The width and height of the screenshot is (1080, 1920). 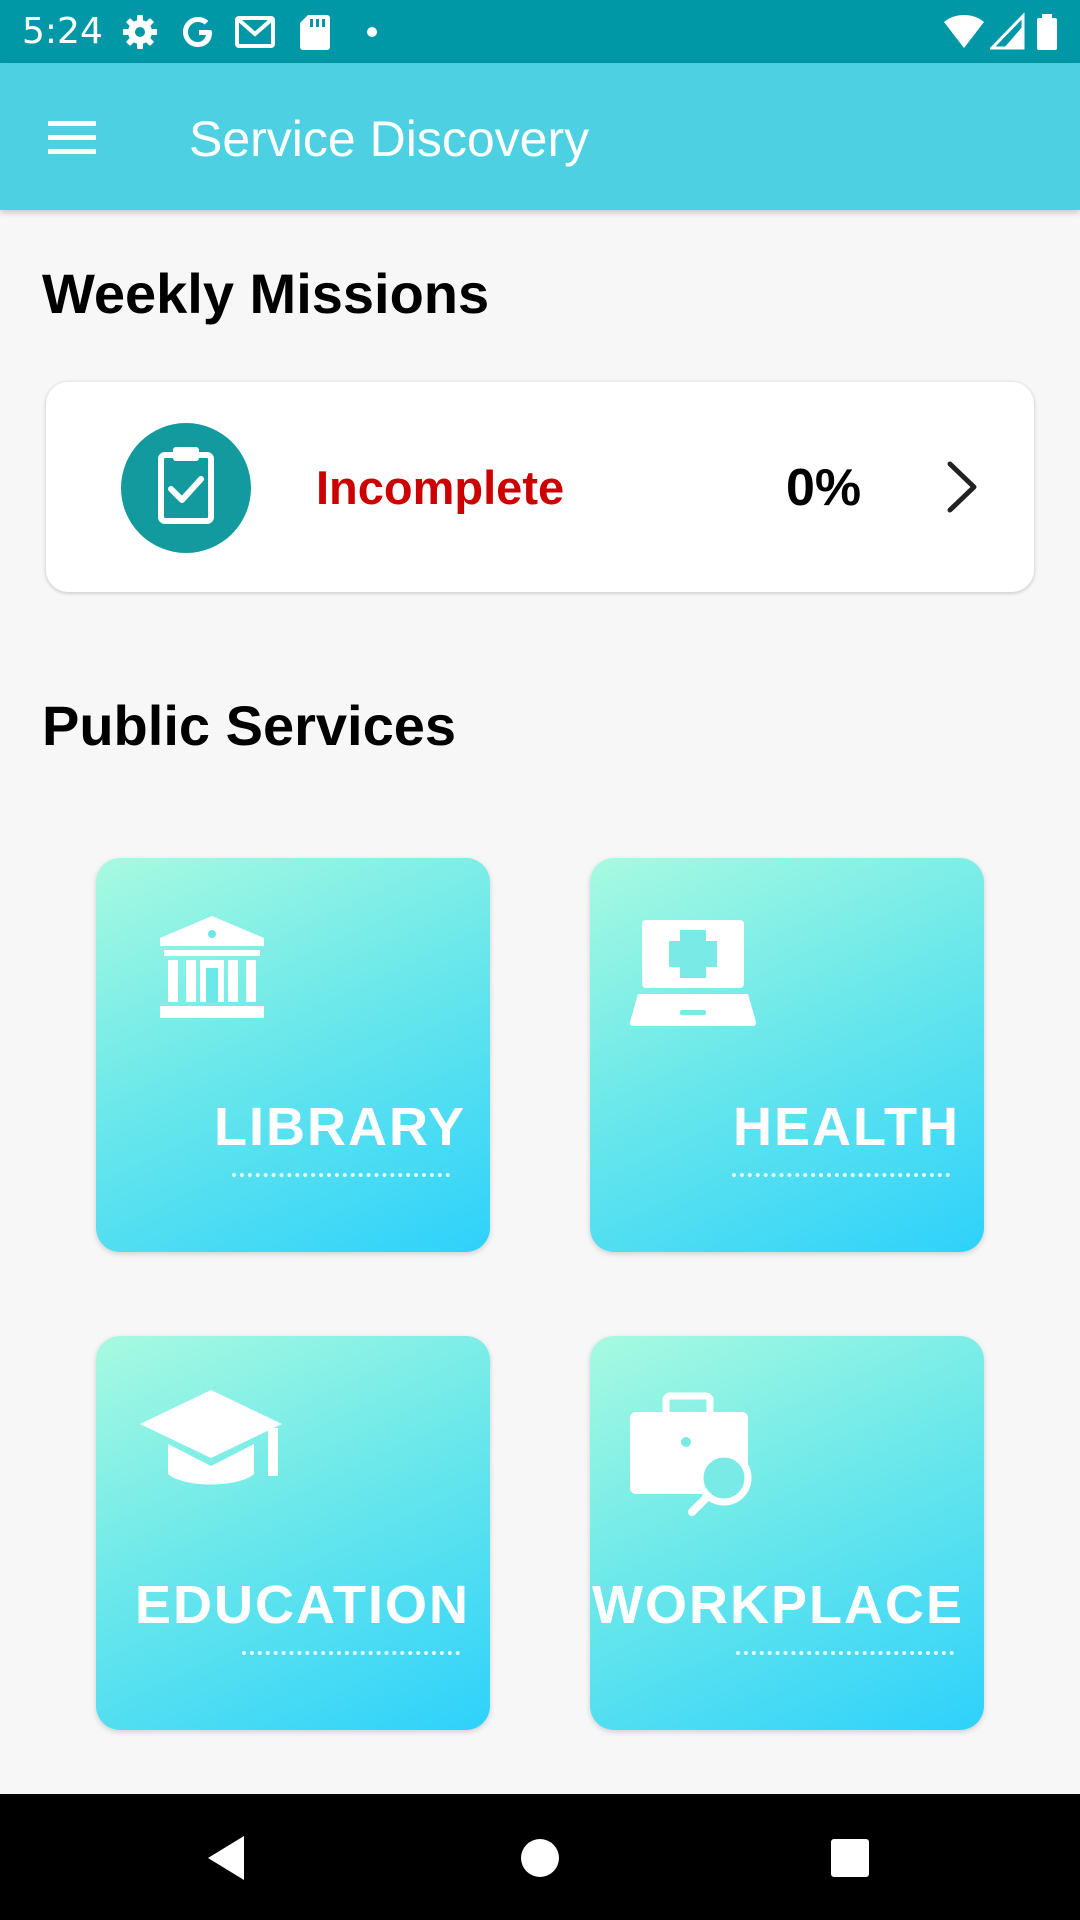 What do you see at coordinates (62, 31) in the screenshot?
I see `status-time: 5:24` at bounding box center [62, 31].